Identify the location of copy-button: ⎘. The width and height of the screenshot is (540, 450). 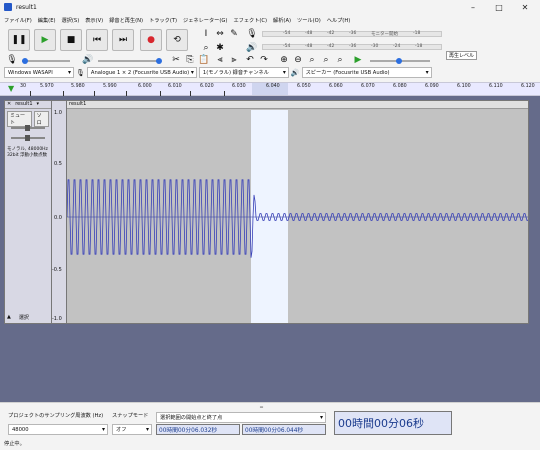
(190, 60).